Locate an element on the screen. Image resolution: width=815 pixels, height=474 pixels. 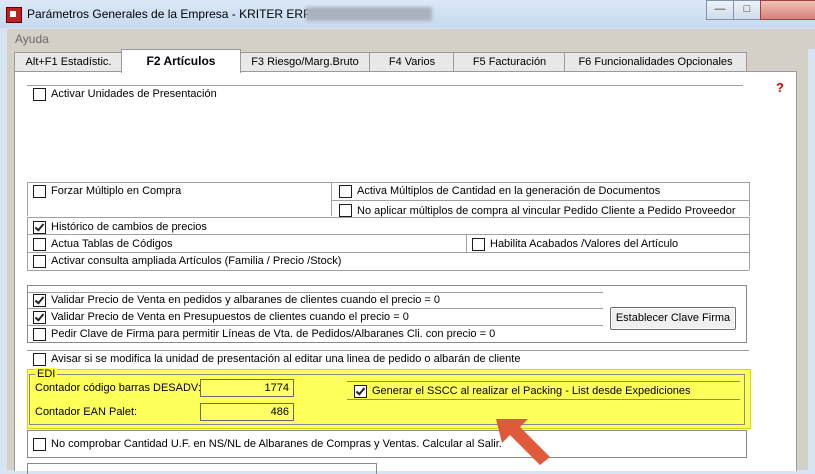
edi-legend: EDI is located at coordinates (46, 374).